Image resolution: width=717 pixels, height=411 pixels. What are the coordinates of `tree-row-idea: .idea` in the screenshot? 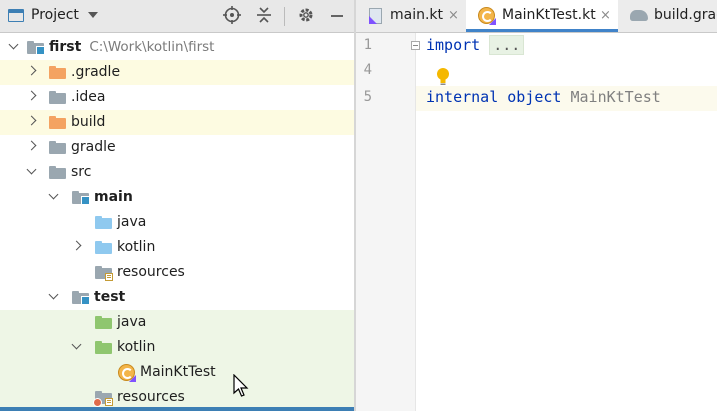 It's located at (177, 97).